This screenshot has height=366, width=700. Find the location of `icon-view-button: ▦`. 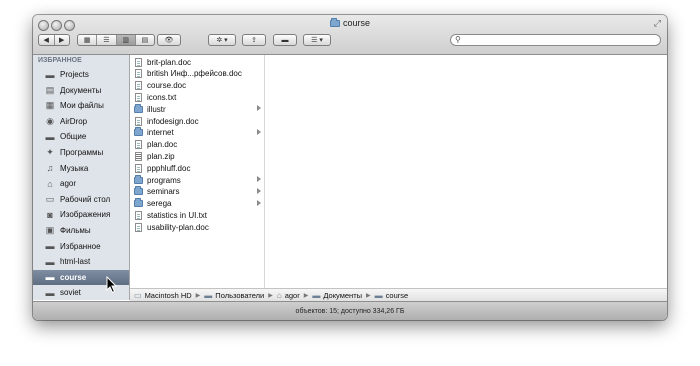

icon-view-button: ▦ is located at coordinates (88, 40).